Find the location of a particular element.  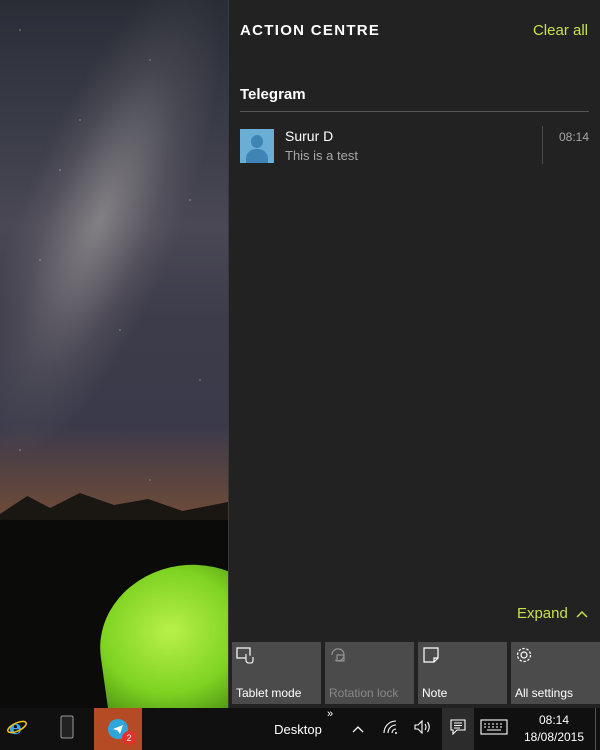

clear-all-button: Clear all is located at coordinates (560, 30).